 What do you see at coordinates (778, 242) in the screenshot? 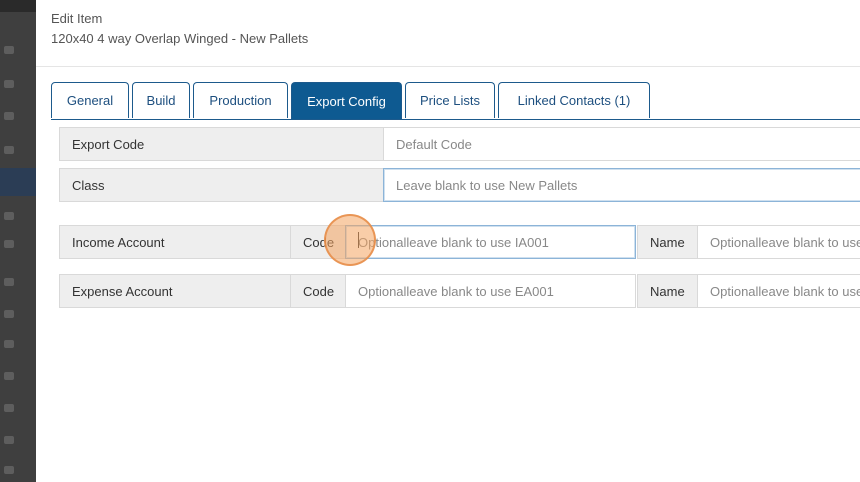
I see `income-name-input: Optionalleave blank to use` at bounding box center [778, 242].